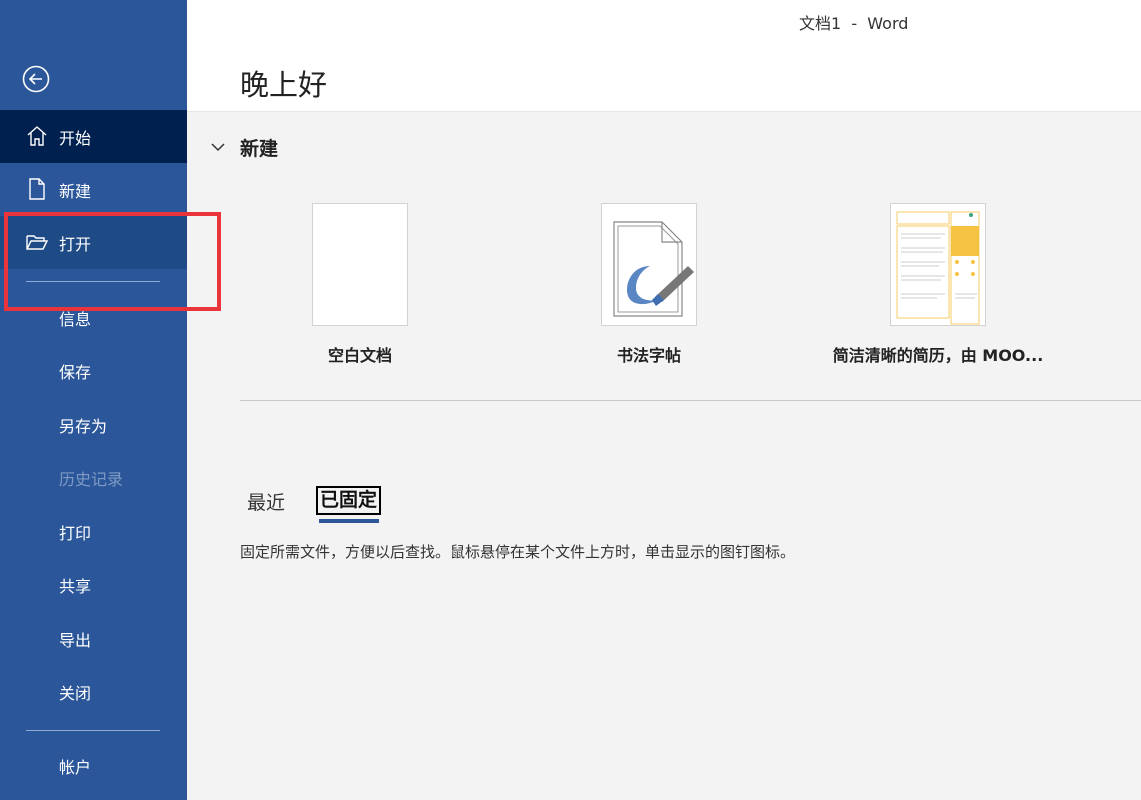 Image resolution: width=1141 pixels, height=800 pixels. What do you see at coordinates (93, 531) in the screenshot?
I see `sidebar-item-print: 打印` at bounding box center [93, 531].